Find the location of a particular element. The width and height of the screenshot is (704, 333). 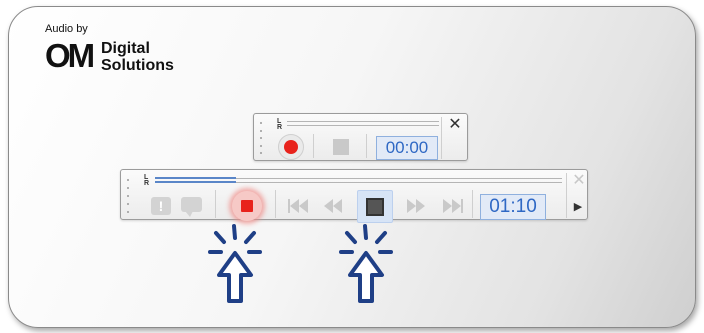

elapsed-time-display: 00:00 is located at coordinates (407, 148).